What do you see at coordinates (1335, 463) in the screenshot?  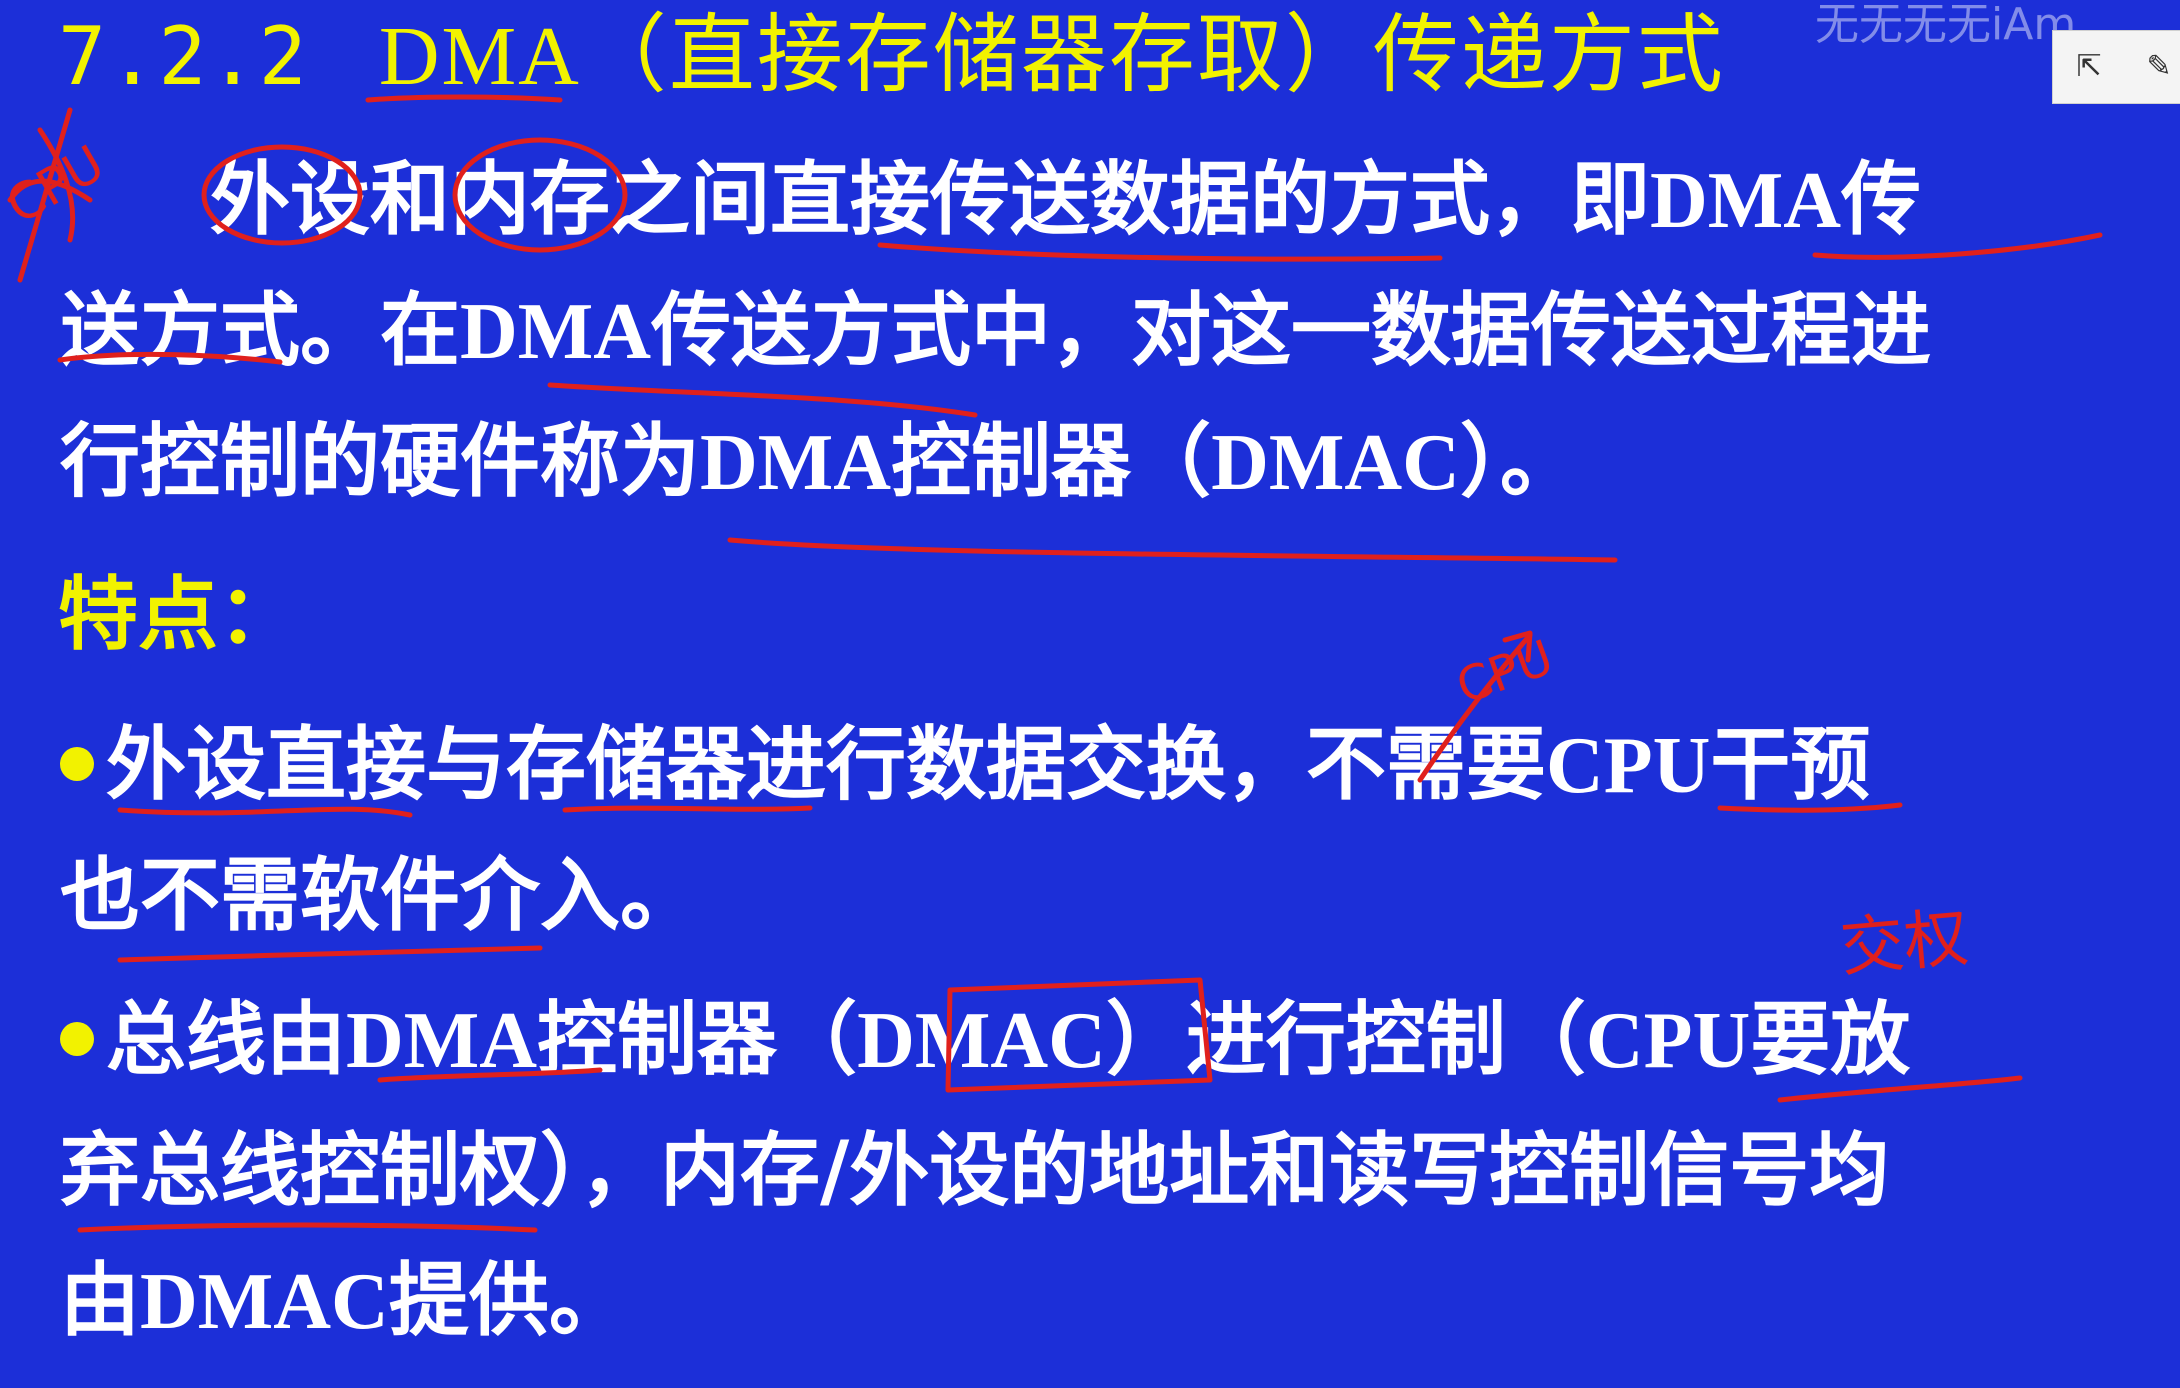 I see `paragraph-text: DMAC` at bounding box center [1335, 463].